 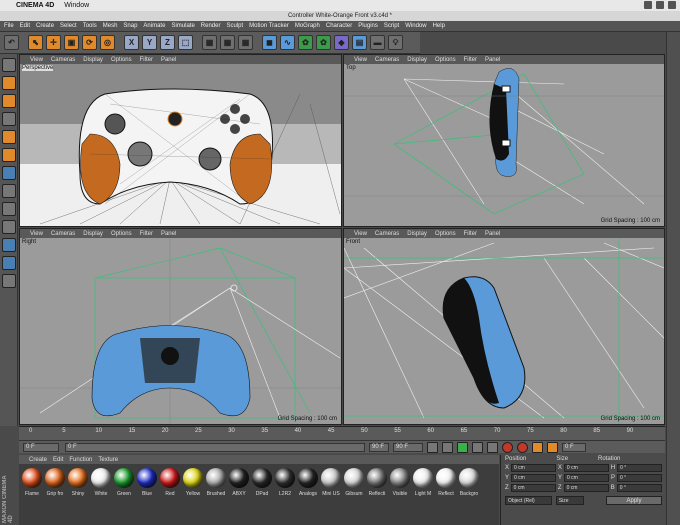 I want to click on undo-icon: ↶, so click(x=11, y=42).